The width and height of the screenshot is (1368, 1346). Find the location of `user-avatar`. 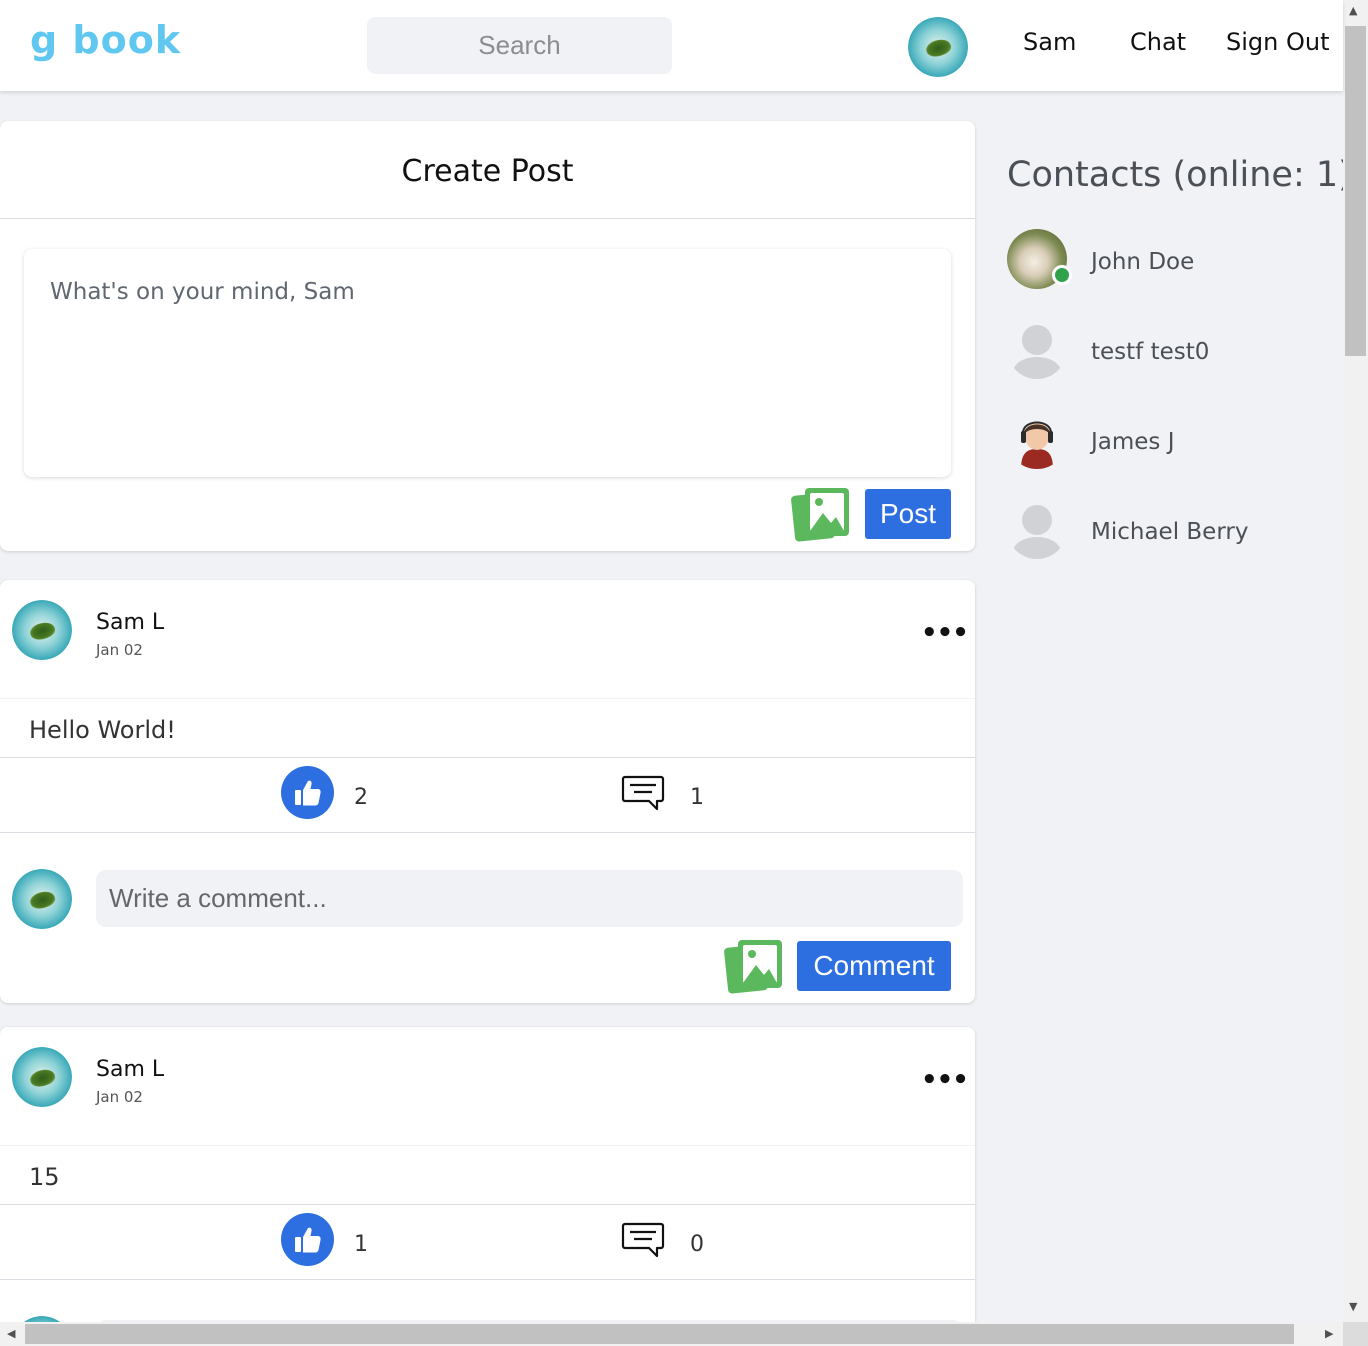

user-avatar is located at coordinates (938, 47).